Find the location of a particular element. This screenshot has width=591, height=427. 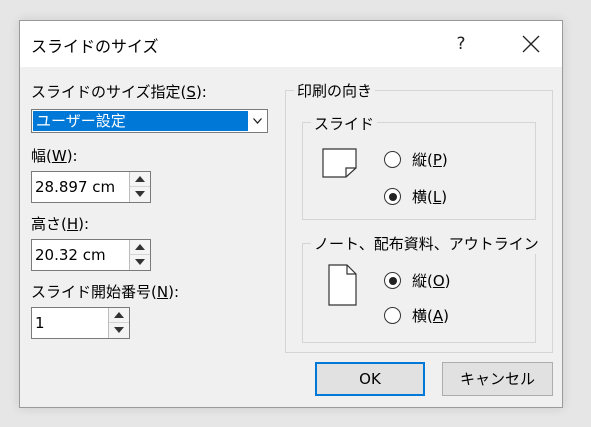

help-button: ? is located at coordinates (461, 44).